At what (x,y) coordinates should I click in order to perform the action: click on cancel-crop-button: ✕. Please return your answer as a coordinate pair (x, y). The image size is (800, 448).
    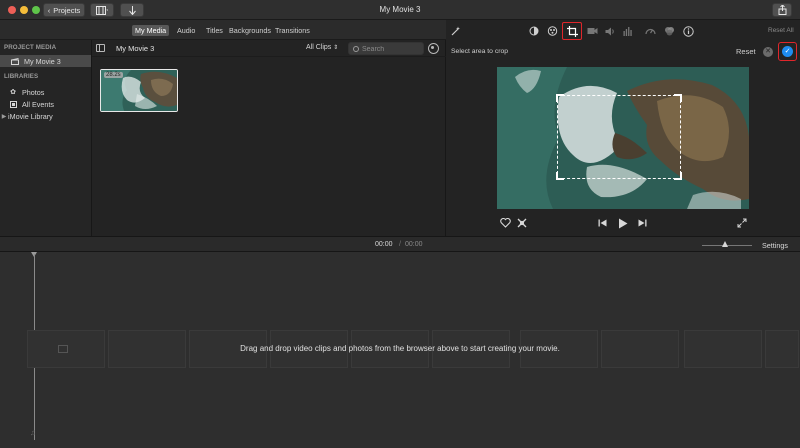
    Looking at the image, I should click on (768, 52).